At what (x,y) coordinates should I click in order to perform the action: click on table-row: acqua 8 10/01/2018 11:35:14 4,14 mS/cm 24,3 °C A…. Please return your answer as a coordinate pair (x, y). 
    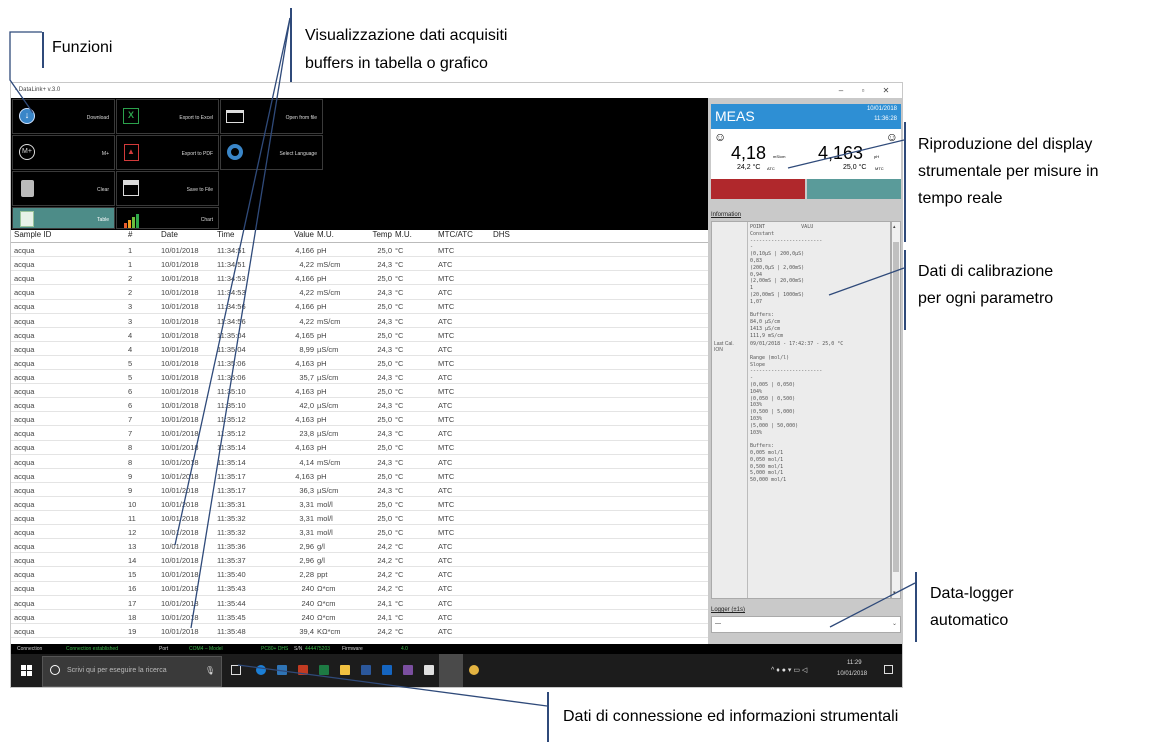
    Looking at the image, I should click on (359, 462).